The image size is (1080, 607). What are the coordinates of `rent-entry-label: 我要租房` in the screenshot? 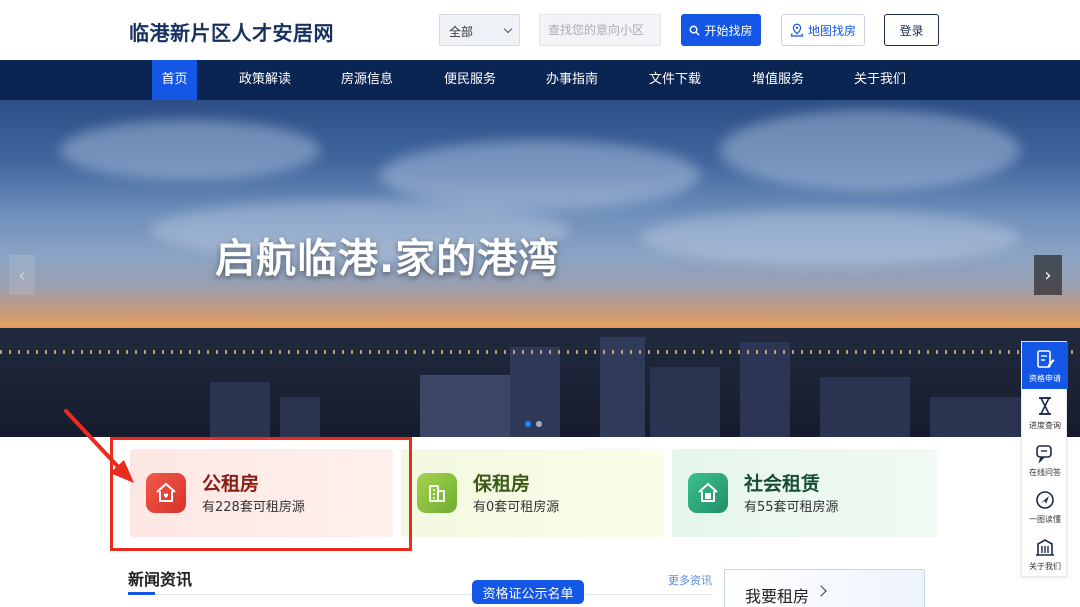 It's located at (777, 596).